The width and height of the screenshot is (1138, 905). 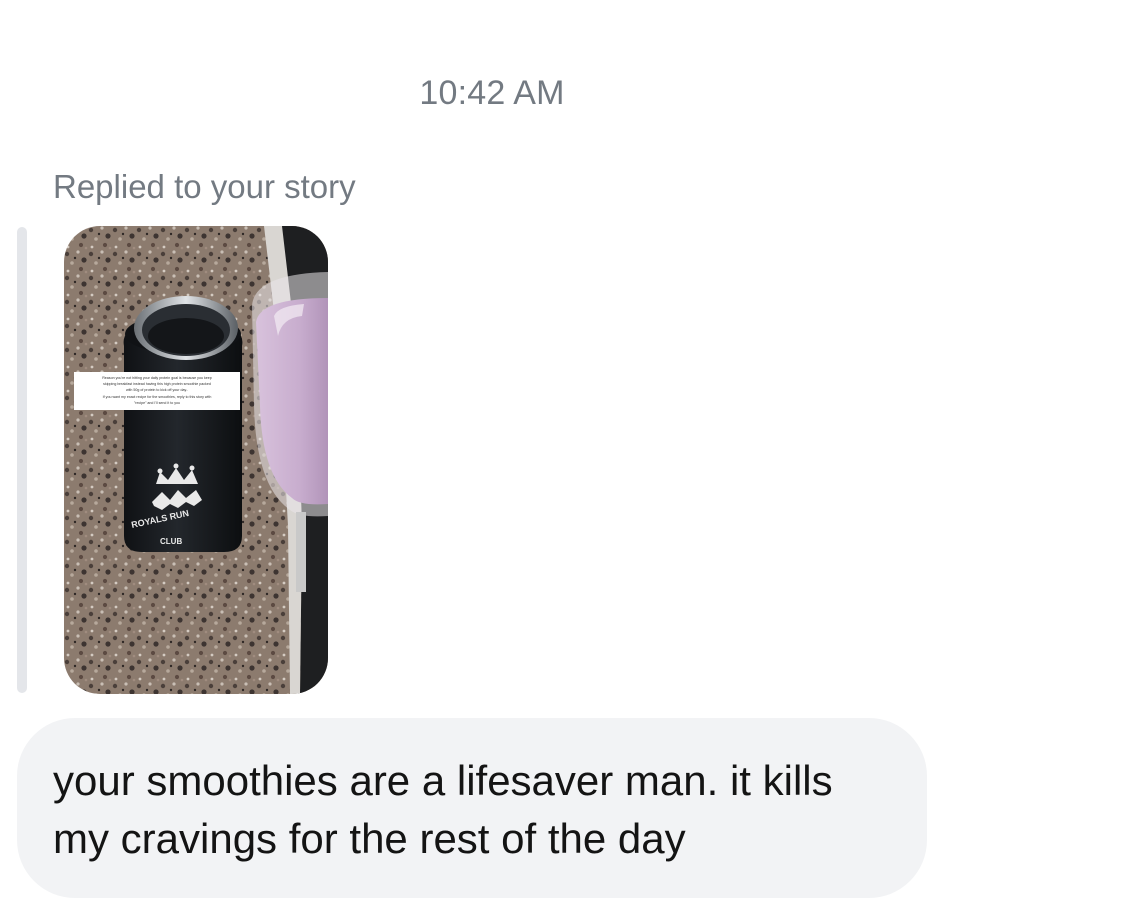 I want to click on caption-line: "recipe" and I'll send it to you, so click(x=157, y=403).